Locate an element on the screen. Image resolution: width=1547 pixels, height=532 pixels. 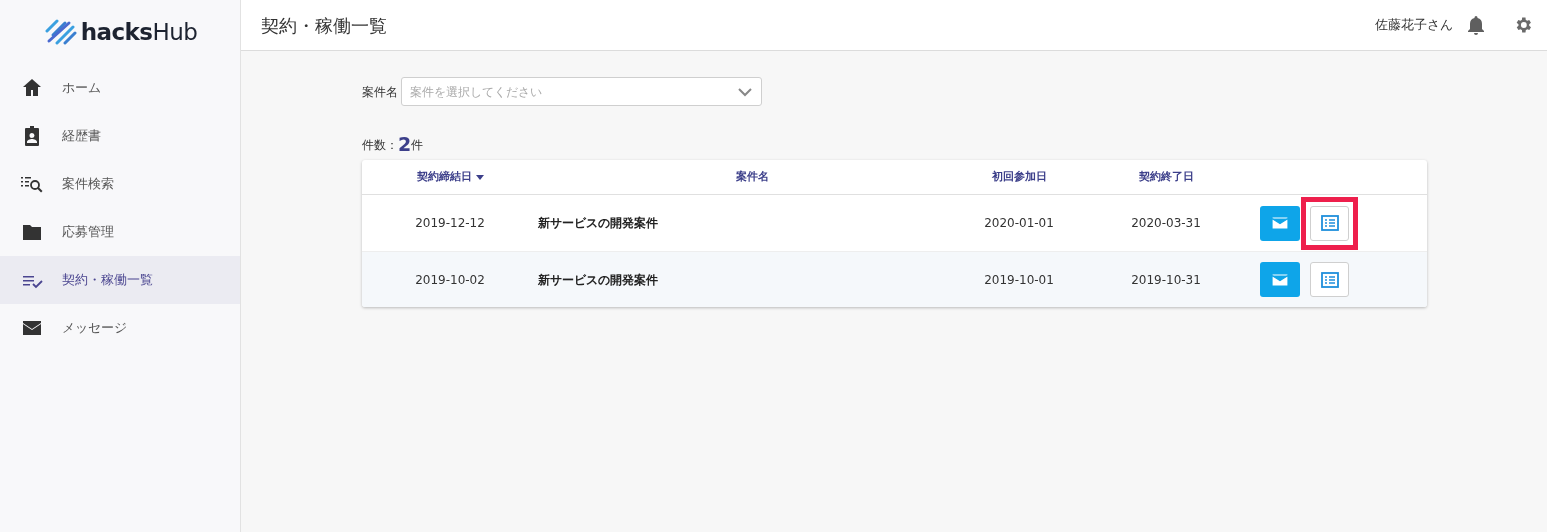
user-name: 佐藤花子さん is located at coordinates (1414, 25).